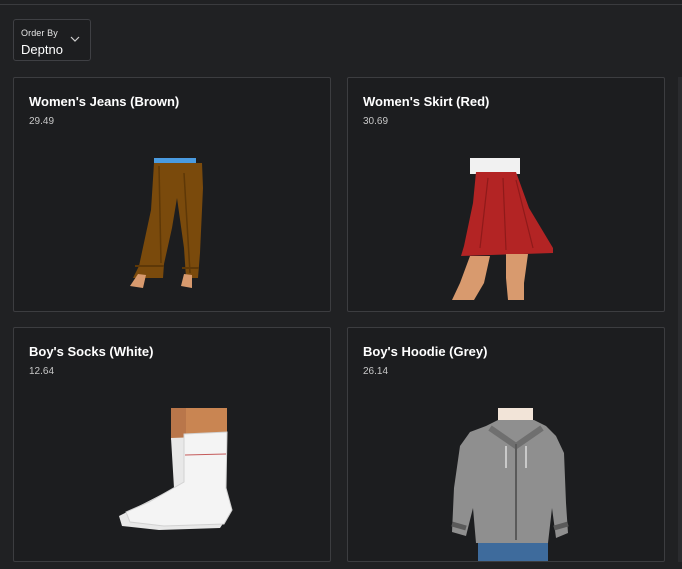 This screenshot has height=569, width=682. I want to click on top-divider, so click(341, 4).